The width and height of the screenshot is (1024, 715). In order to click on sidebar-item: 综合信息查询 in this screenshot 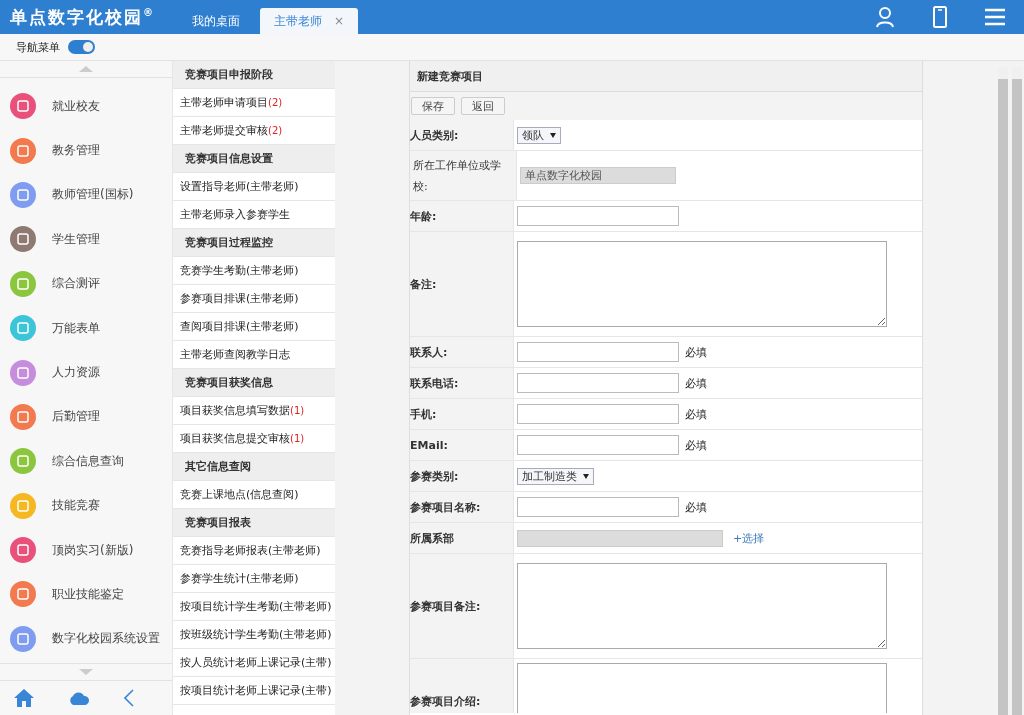, I will do `click(88, 461)`.